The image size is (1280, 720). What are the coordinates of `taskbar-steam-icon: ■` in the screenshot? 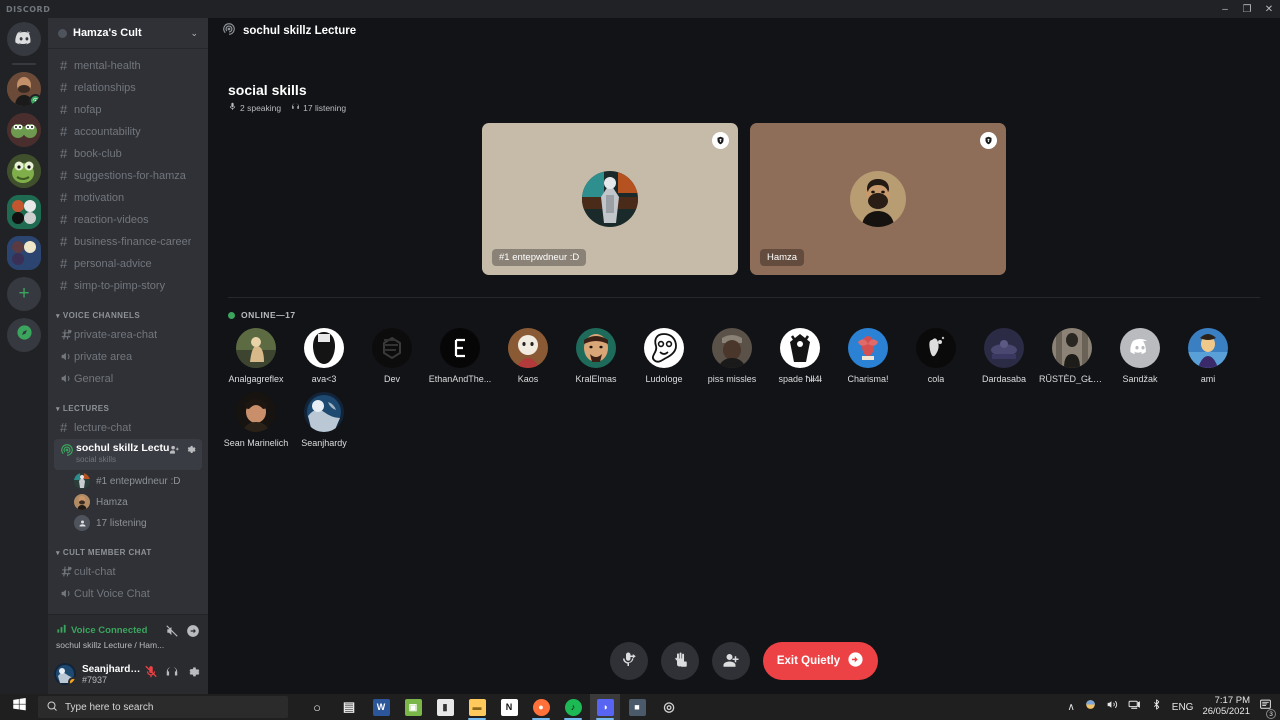 It's located at (637, 707).